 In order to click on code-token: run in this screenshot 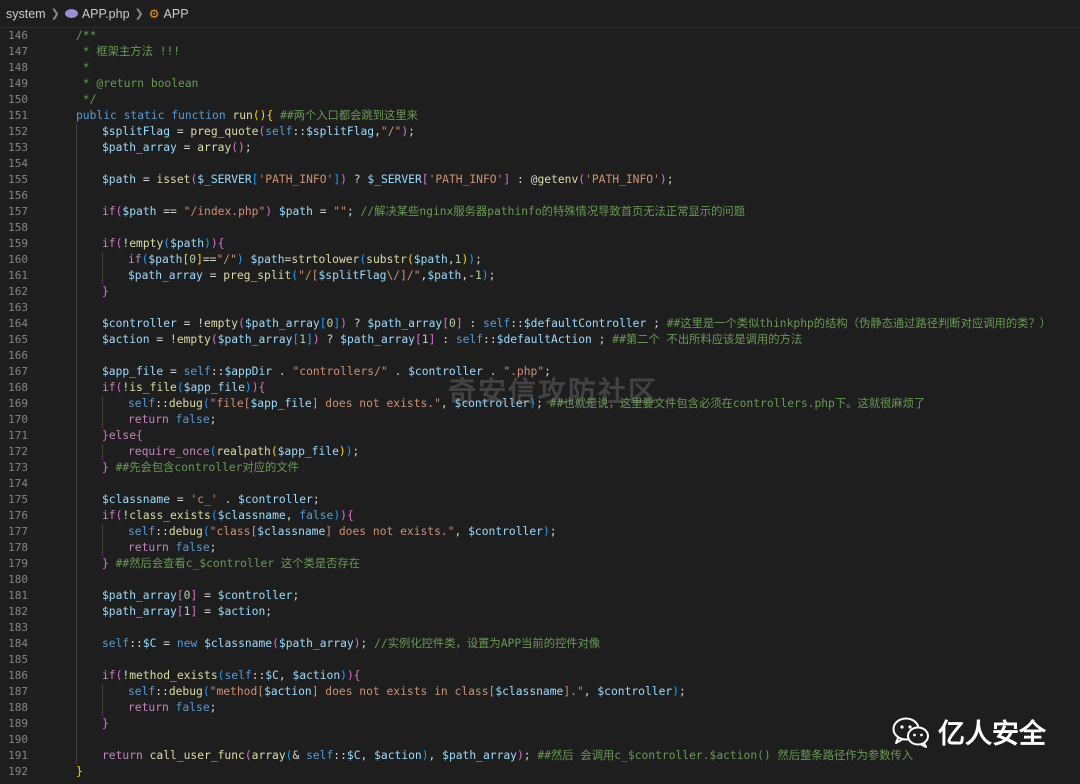, I will do `click(242, 115)`.